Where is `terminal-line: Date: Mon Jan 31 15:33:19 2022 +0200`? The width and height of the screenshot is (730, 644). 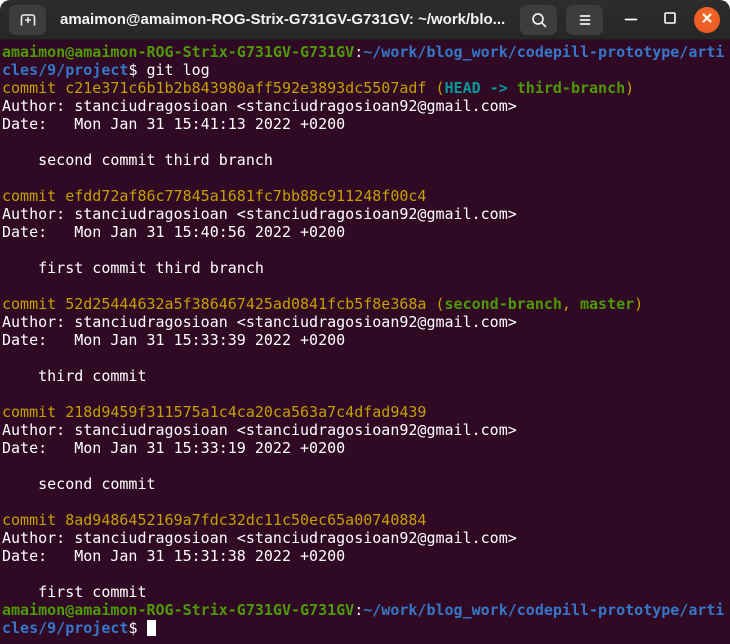 terminal-line: Date: Mon Jan 31 15:33:19 2022 +0200 is located at coordinates (366, 448).